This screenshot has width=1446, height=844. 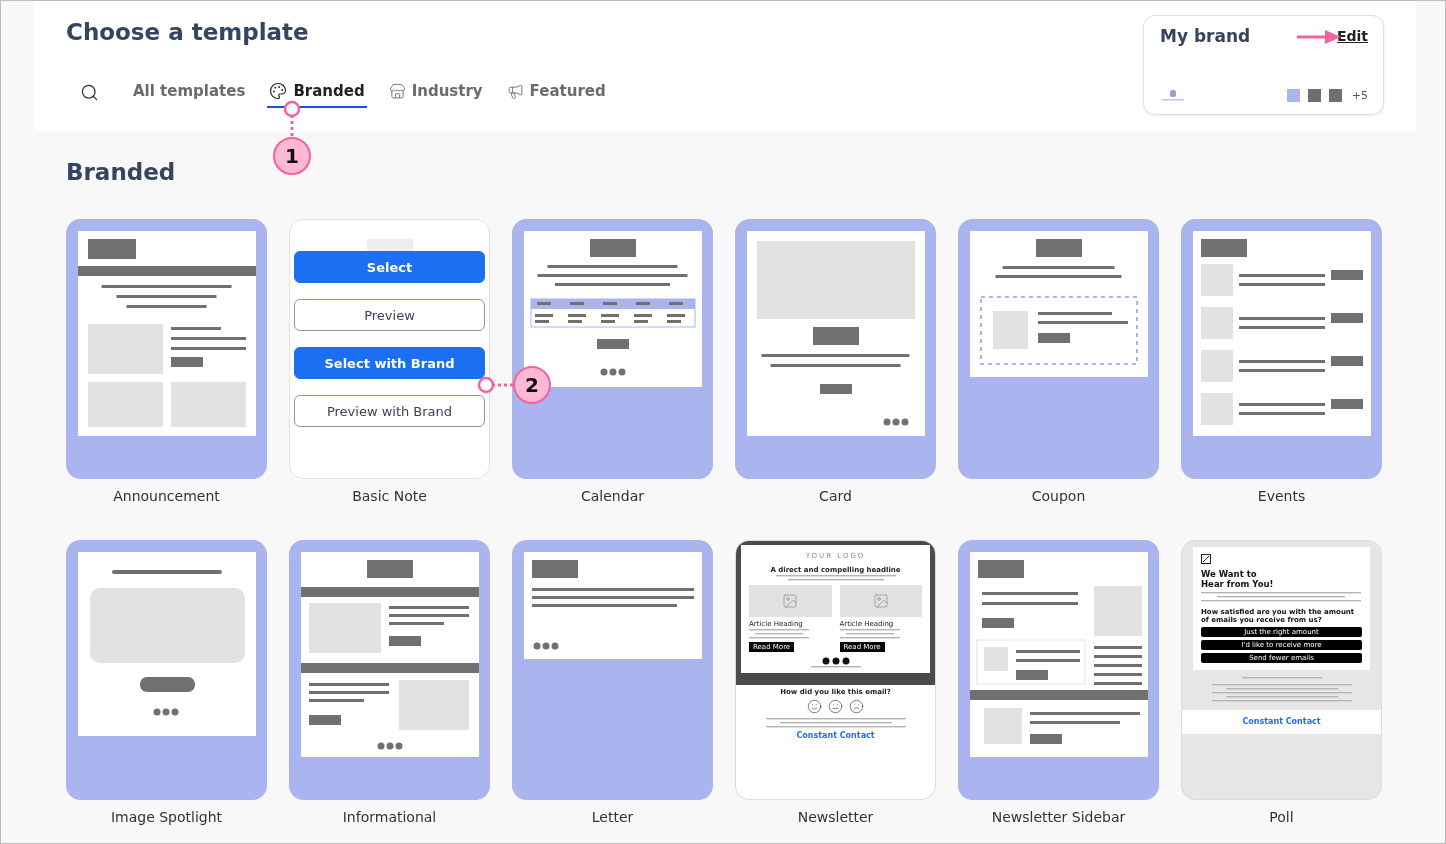 I want to click on store-icon, so click(x=397, y=91).